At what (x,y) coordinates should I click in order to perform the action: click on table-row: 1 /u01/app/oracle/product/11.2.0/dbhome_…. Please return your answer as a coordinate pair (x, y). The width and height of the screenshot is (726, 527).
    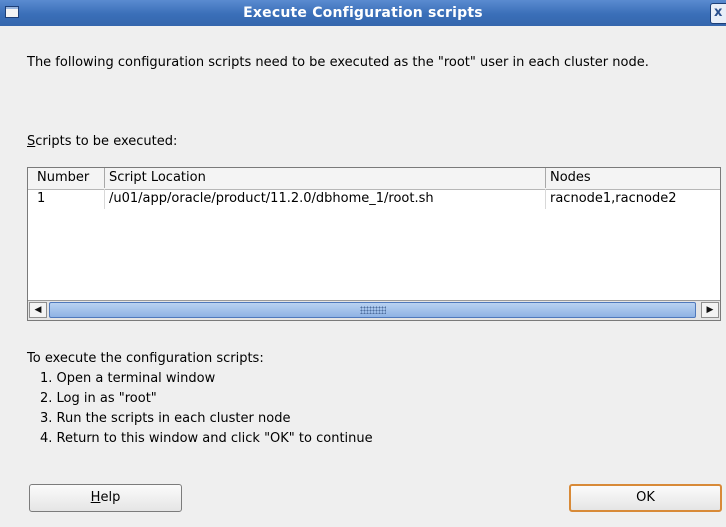
    Looking at the image, I should click on (374, 199).